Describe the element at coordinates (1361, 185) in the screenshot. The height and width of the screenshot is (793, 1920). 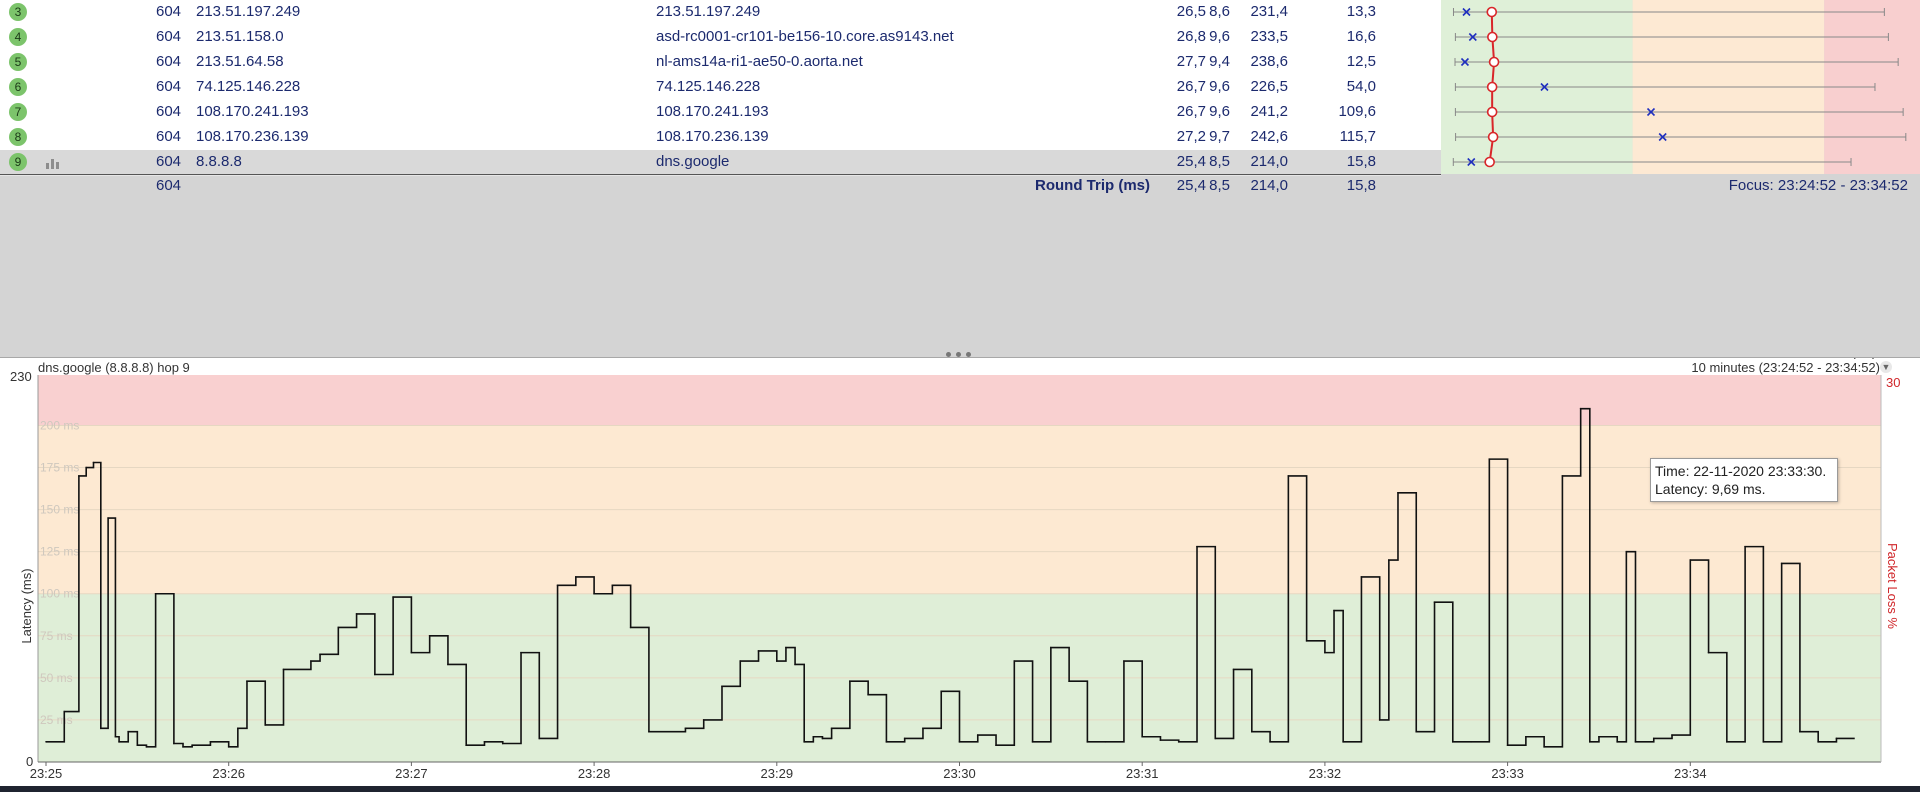
I see `summary-cur: 15,8` at that location.